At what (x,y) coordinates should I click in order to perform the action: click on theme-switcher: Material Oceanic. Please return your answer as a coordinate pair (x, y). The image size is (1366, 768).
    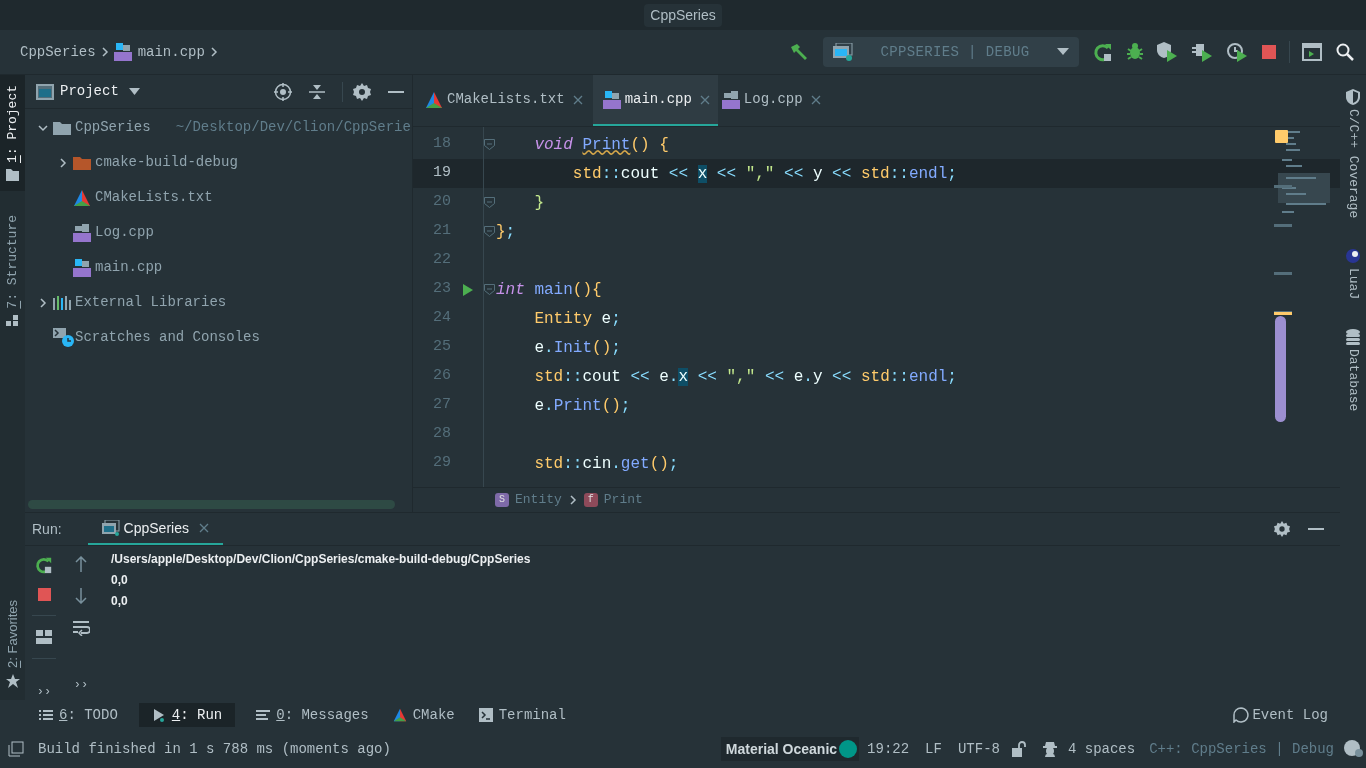
    Looking at the image, I should click on (790, 749).